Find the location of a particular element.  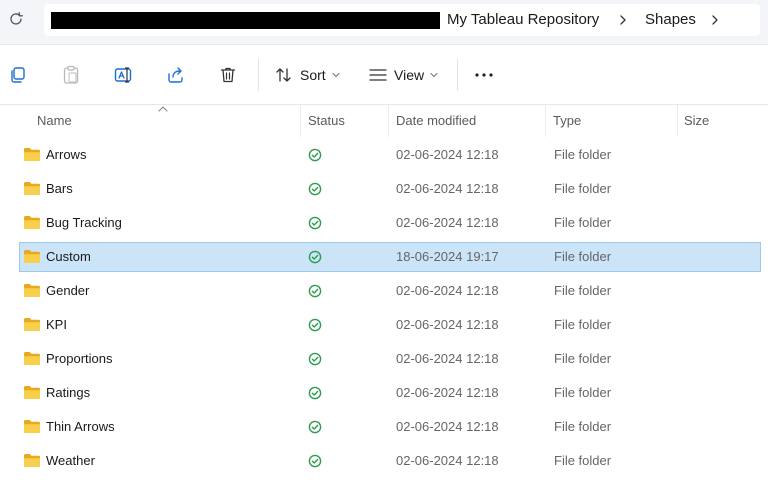

column-date-modified: Date modified is located at coordinates (436, 121).